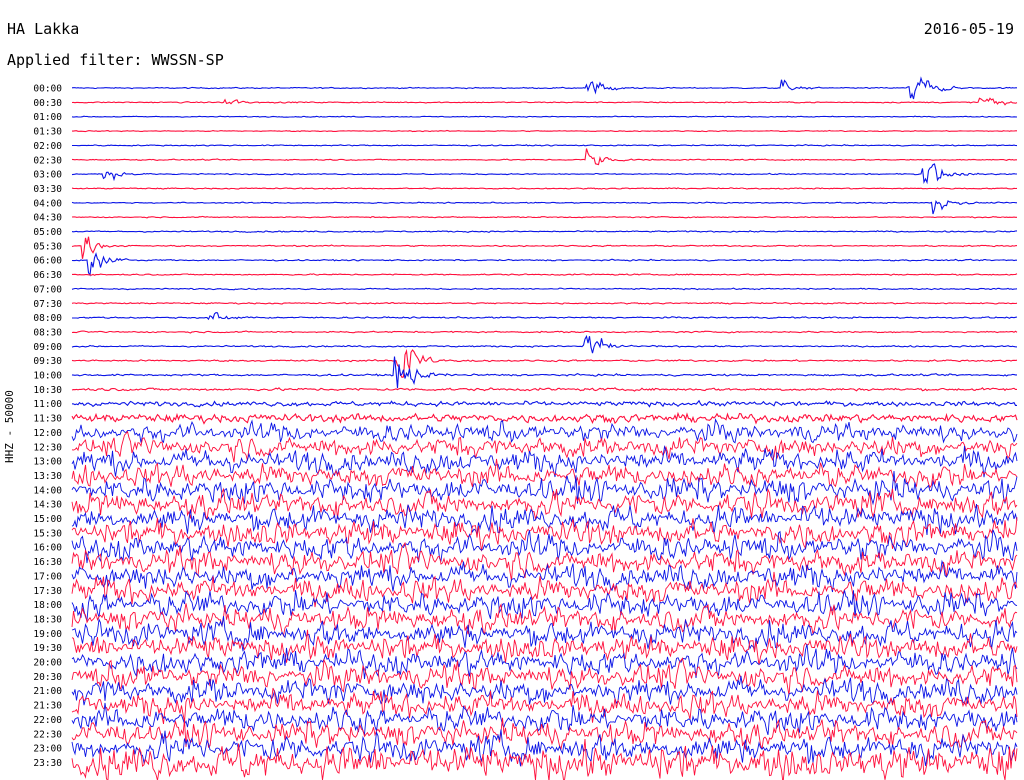  Describe the element at coordinates (47, 476) in the screenshot. I see `row-label: 13:30` at that location.